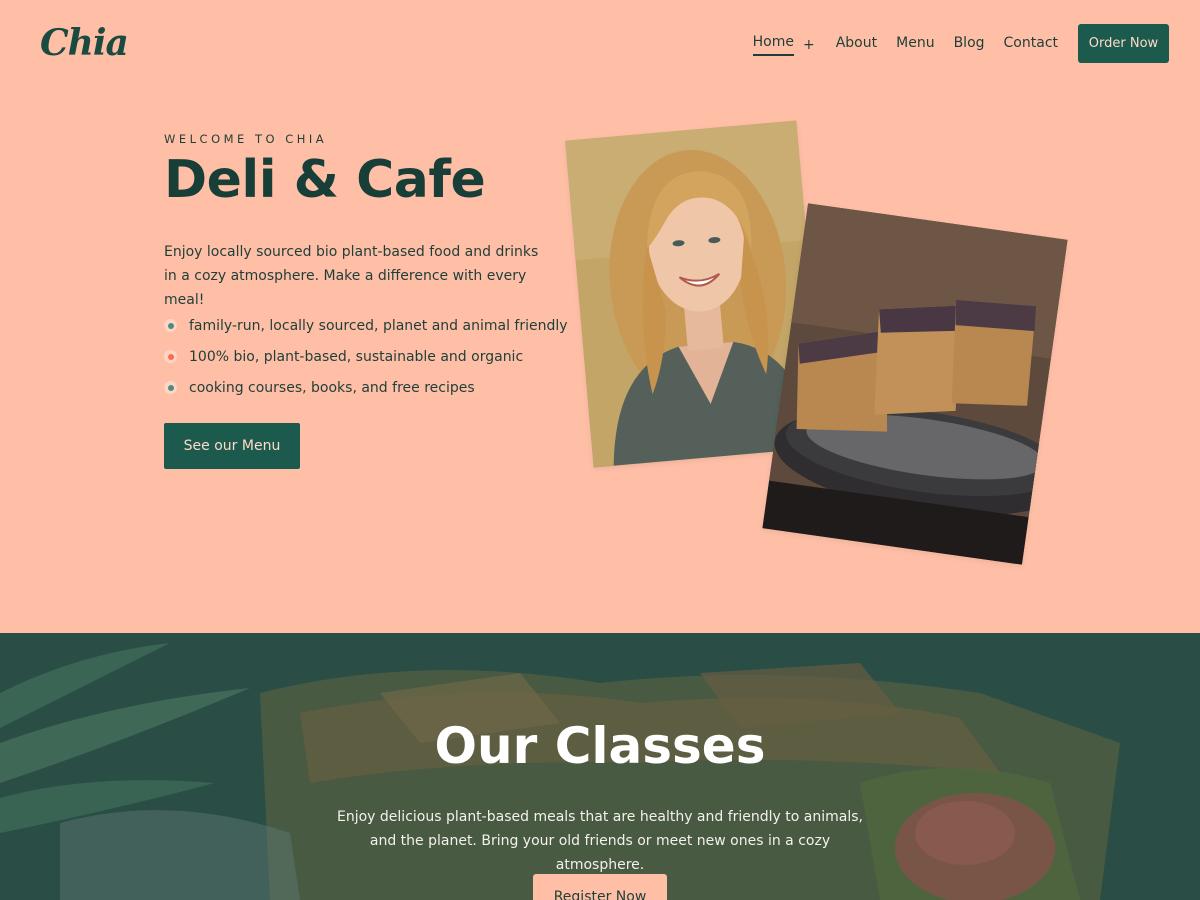 The image size is (1200, 900). I want to click on main-nav: Home + About Menu Blog Contact, so click(905, 45).